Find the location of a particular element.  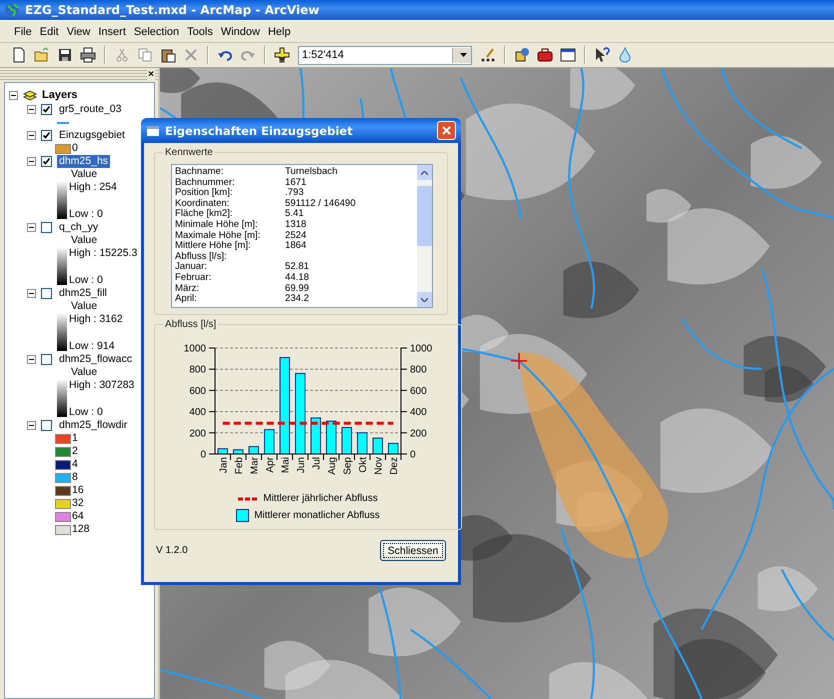

legend-label: 64 is located at coordinates (78, 516).